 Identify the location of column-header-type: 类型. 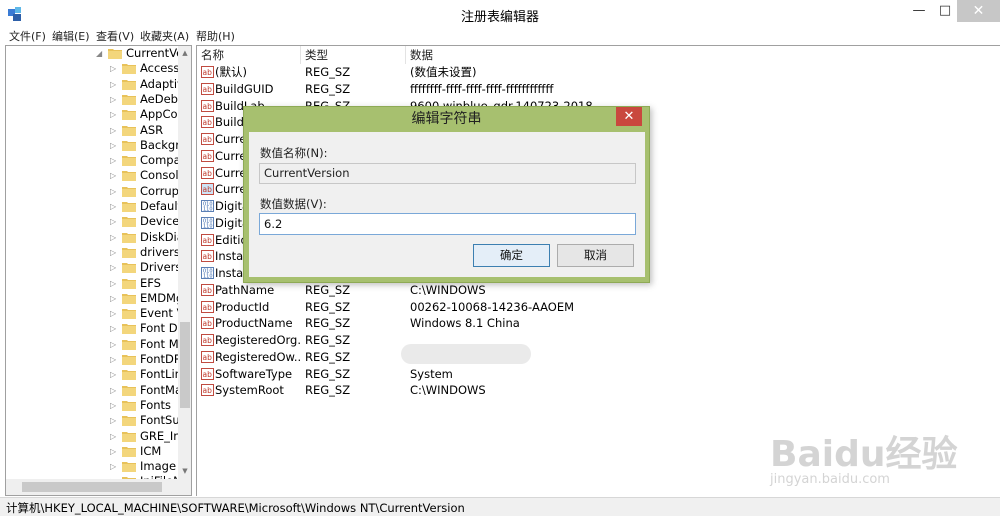
(353, 55).